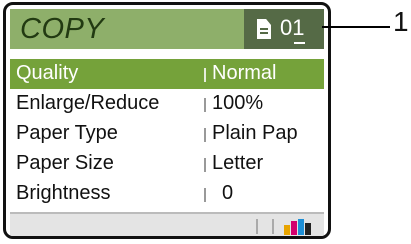 The width and height of the screenshot is (411, 244). What do you see at coordinates (167, 104) in the screenshot?
I see `menu-item-enlarge-reduce: Enlarge/Reduce 100%` at bounding box center [167, 104].